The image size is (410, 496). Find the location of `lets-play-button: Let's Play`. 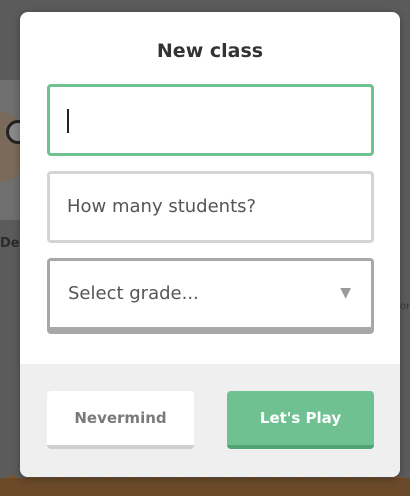

lets-play-button: Let's Play is located at coordinates (300, 420).